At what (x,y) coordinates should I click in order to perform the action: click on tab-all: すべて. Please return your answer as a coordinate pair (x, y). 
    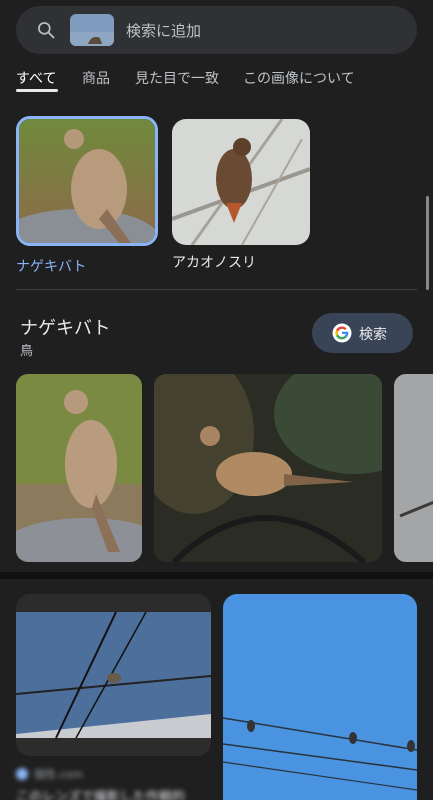
    Looking at the image, I should click on (36, 78).